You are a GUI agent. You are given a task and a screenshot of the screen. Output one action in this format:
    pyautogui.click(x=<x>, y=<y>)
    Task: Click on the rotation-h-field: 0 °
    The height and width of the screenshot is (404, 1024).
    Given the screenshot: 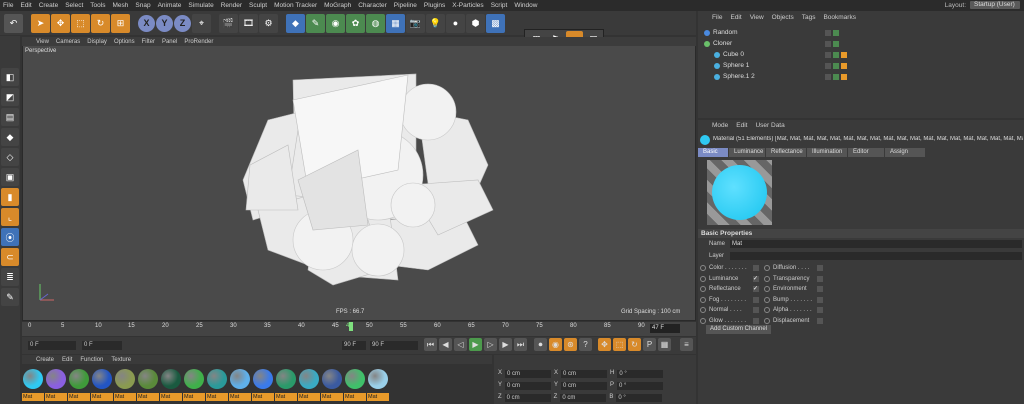 What is the action you would take?
    pyautogui.click(x=640, y=374)
    